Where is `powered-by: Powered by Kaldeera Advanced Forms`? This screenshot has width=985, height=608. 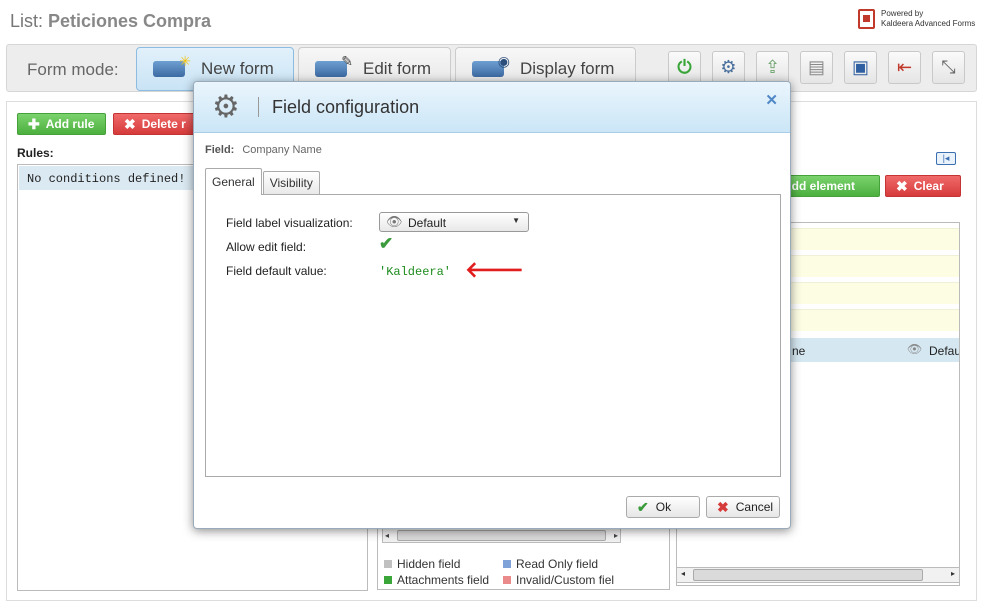 powered-by: Powered by Kaldeera Advanced Forms is located at coordinates (916, 19).